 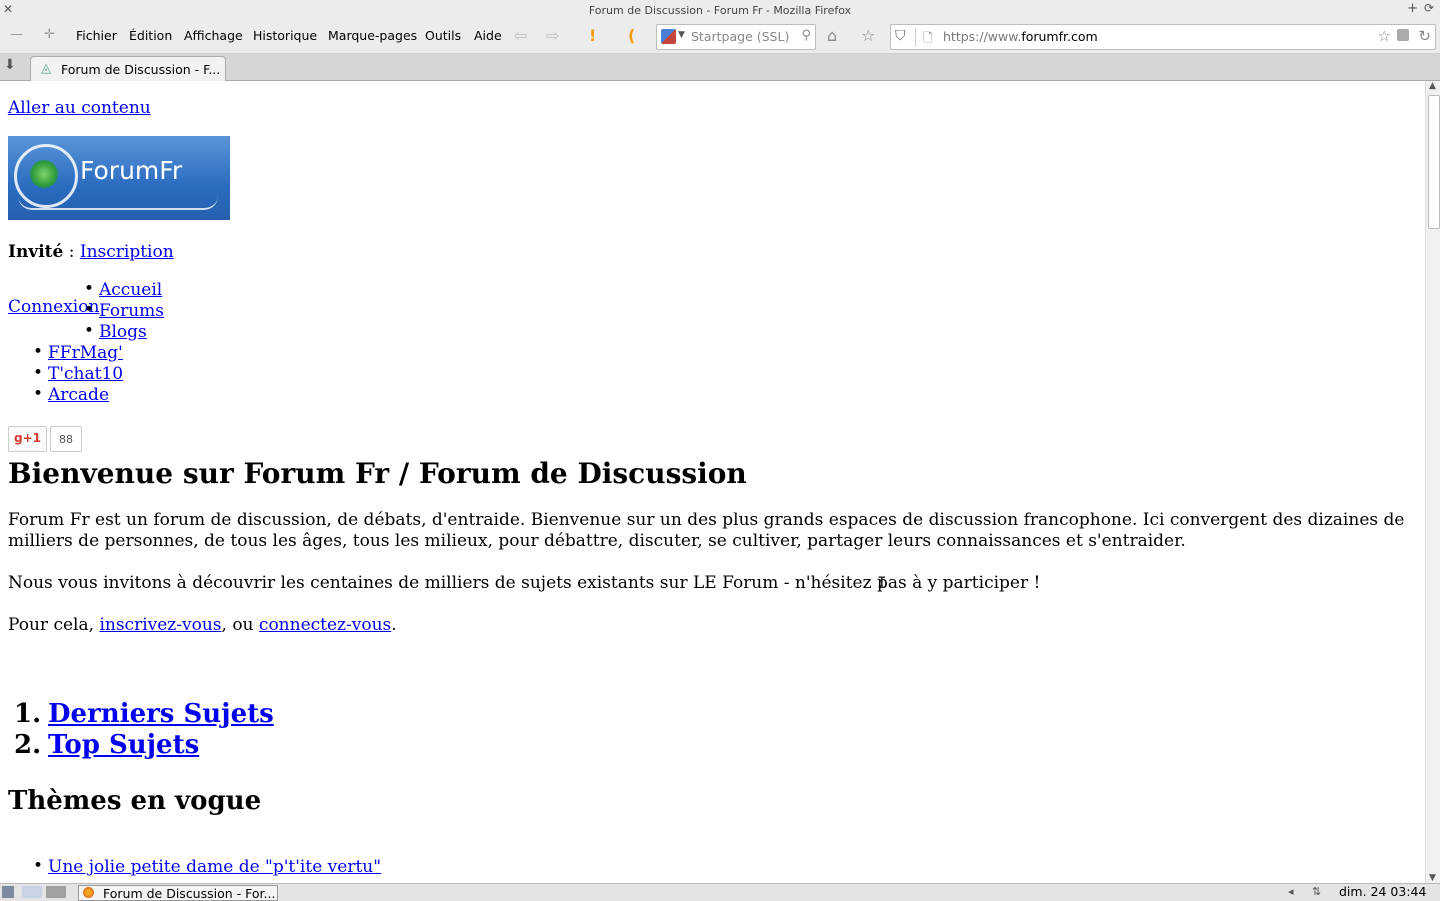 I want to click on url-bar: ⛉ 🗋 https://www.forumfr.com ☆ ↻, so click(x=1163, y=37).